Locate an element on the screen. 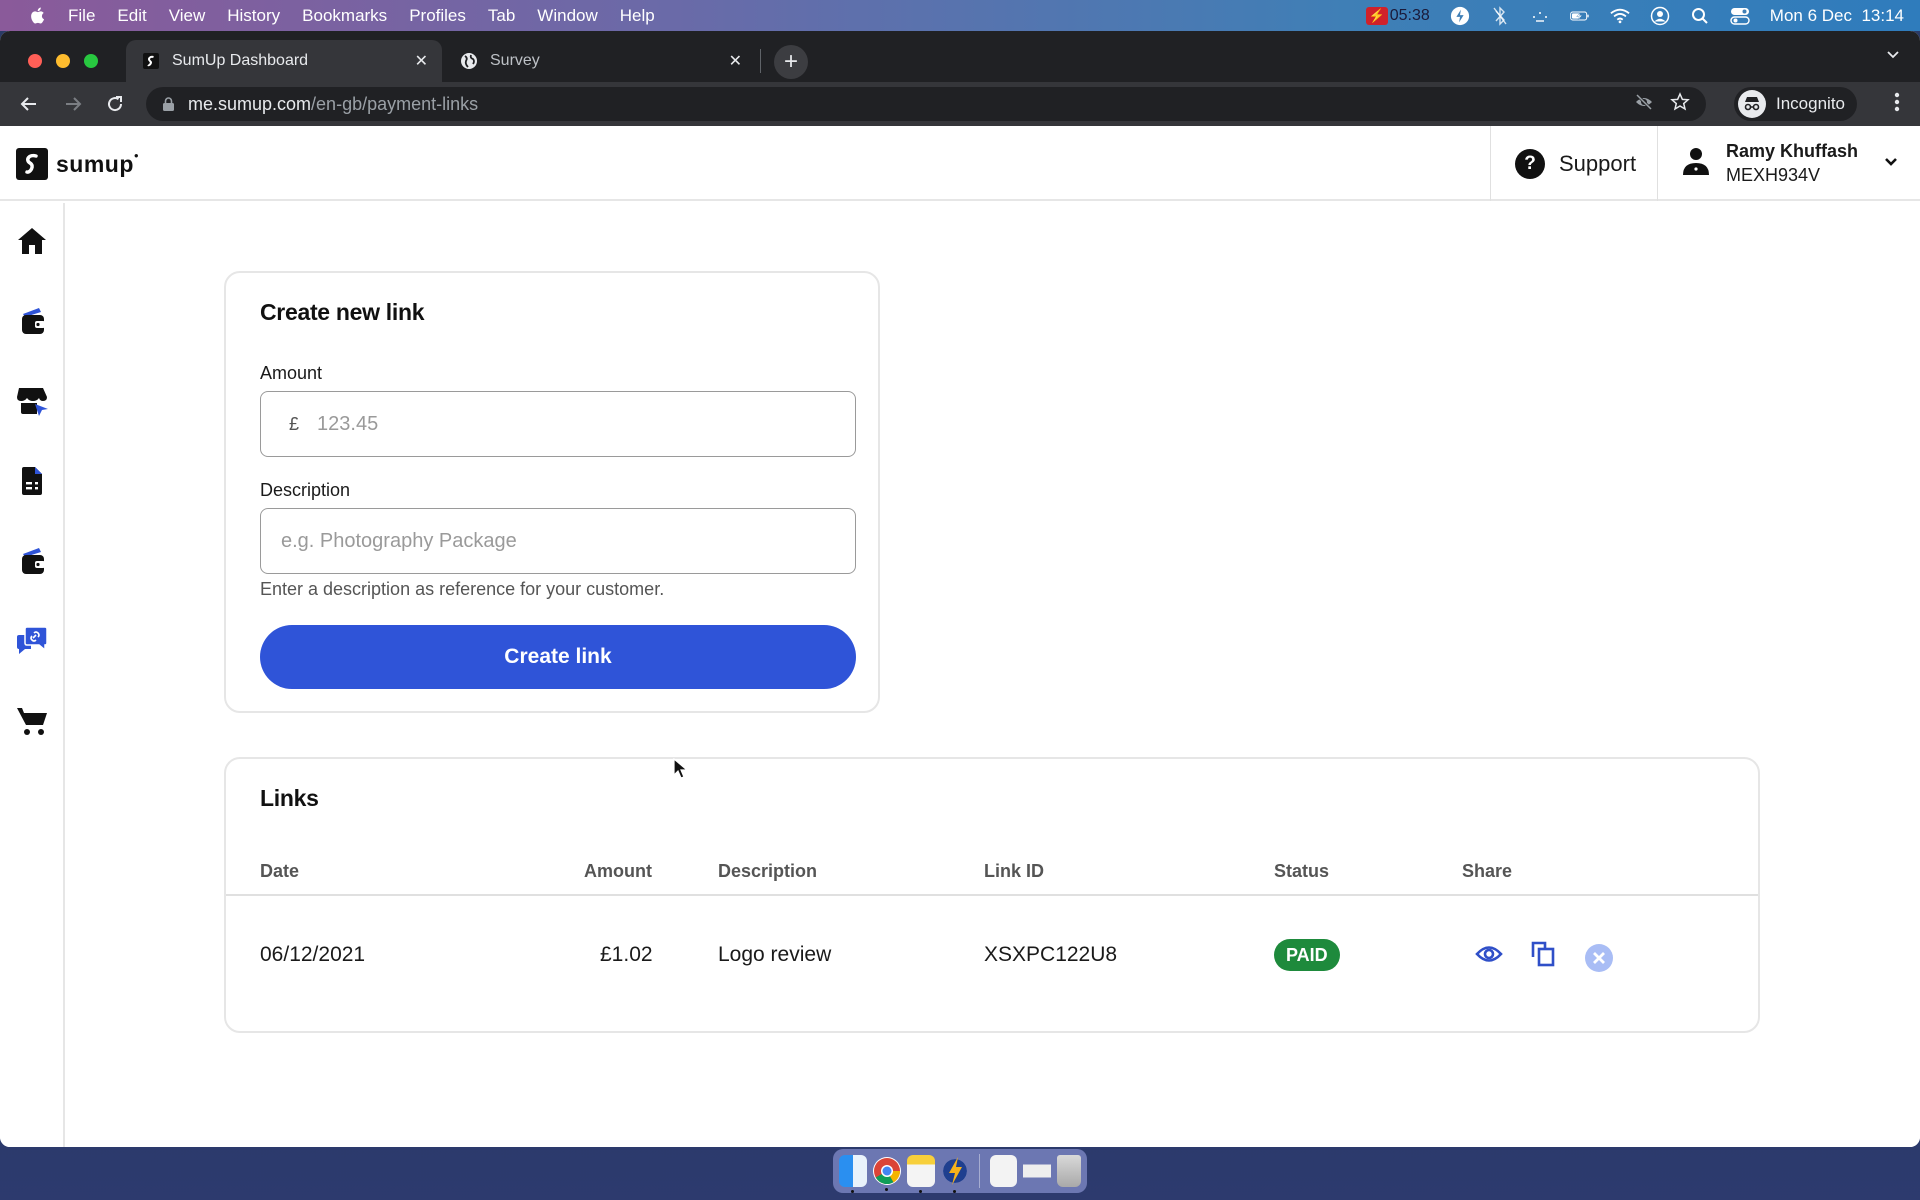  tab-strip: SumUp Dashboard ✕ Survey ✕ + is located at coordinates (960, 56).